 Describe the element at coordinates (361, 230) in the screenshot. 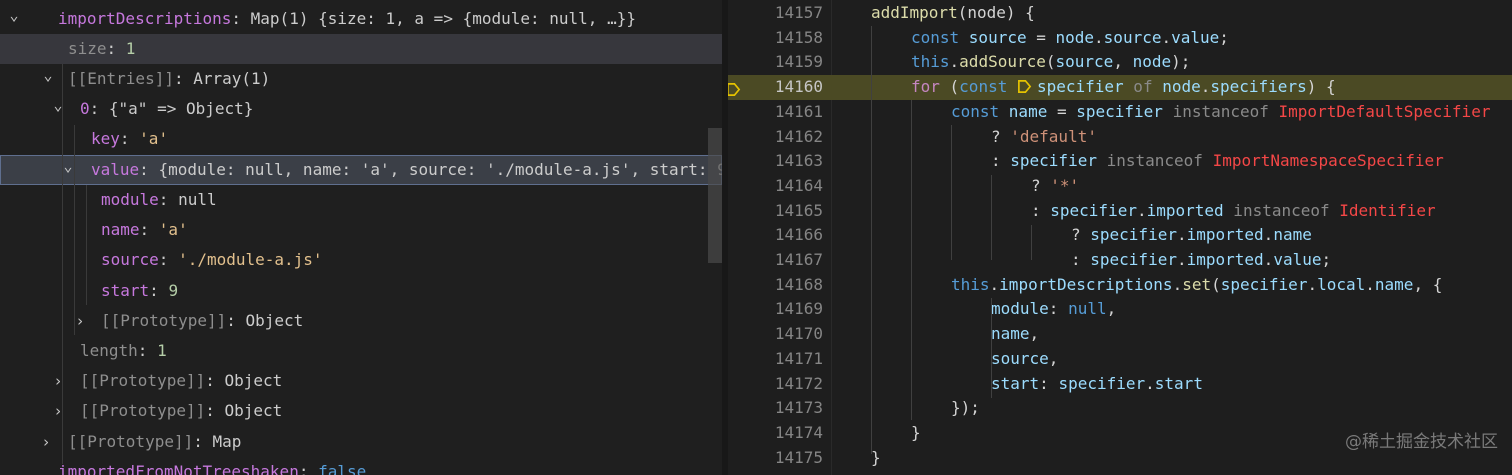

I see `tree-row: name: 'a'` at that location.